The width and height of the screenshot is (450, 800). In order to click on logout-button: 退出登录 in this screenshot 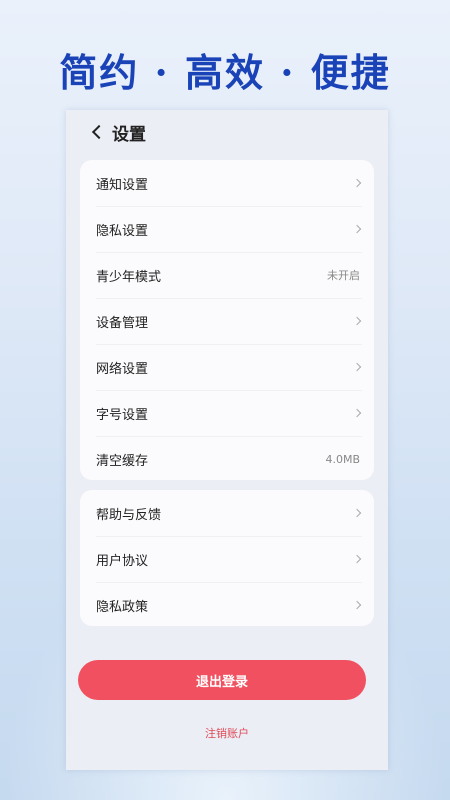, I will do `click(222, 680)`.